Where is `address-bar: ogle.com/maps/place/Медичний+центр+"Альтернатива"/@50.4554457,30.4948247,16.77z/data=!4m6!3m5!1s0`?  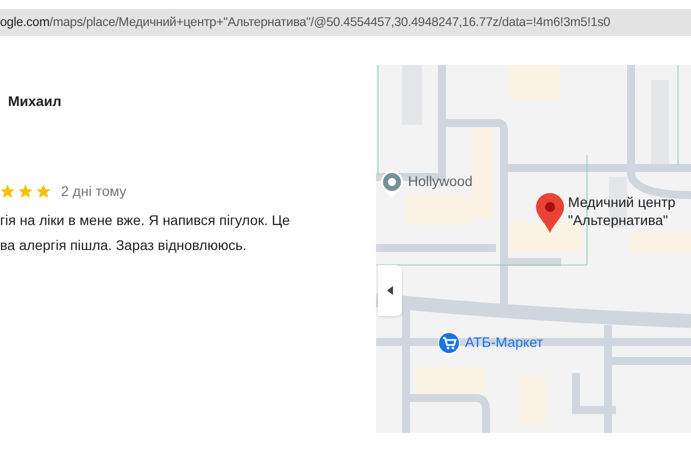 address-bar: ogle.com/maps/place/Медичний+центр+"Альтернатива"/@50.4554457,30.4948247,16.77z/data=!4m6!3m5!1s0 is located at coordinates (345, 22).